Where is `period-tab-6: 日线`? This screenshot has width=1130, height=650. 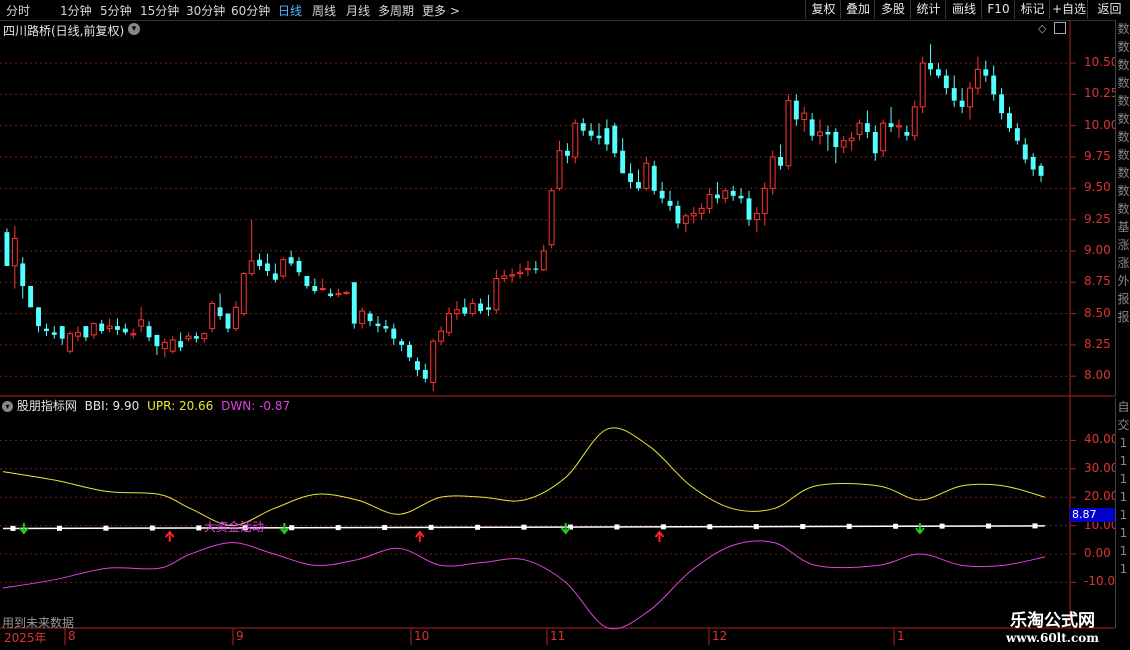 period-tab-6: 日线 is located at coordinates (290, 10).